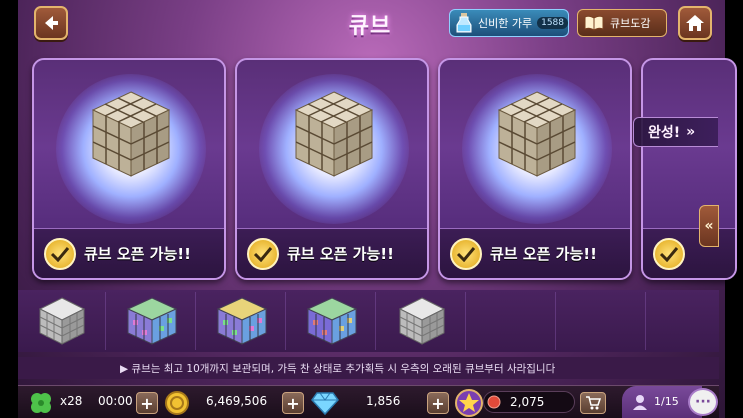 Image resolution: width=743 pixels, height=418 pixels. I want to click on cube-card-3: 큐브 오픈 가능!!, so click(535, 169).